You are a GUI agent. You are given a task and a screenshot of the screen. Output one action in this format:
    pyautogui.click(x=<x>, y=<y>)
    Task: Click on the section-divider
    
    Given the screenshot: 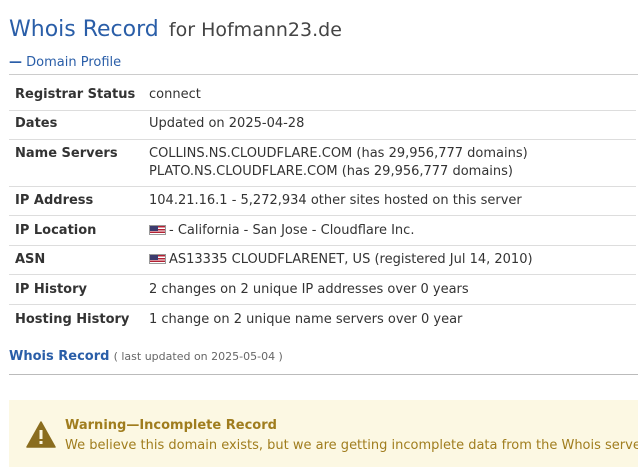 What is the action you would take?
    pyautogui.click(x=323, y=74)
    